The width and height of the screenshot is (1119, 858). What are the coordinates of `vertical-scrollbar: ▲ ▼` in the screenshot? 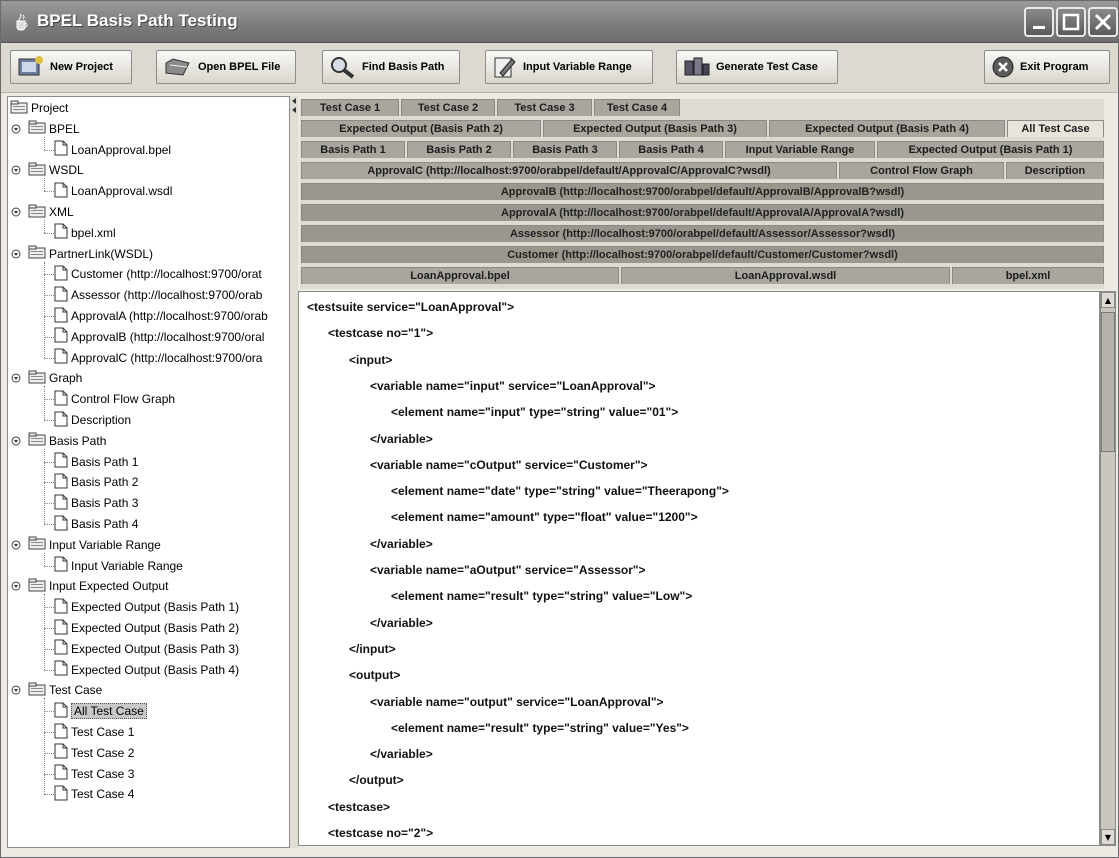 It's located at (1108, 568).